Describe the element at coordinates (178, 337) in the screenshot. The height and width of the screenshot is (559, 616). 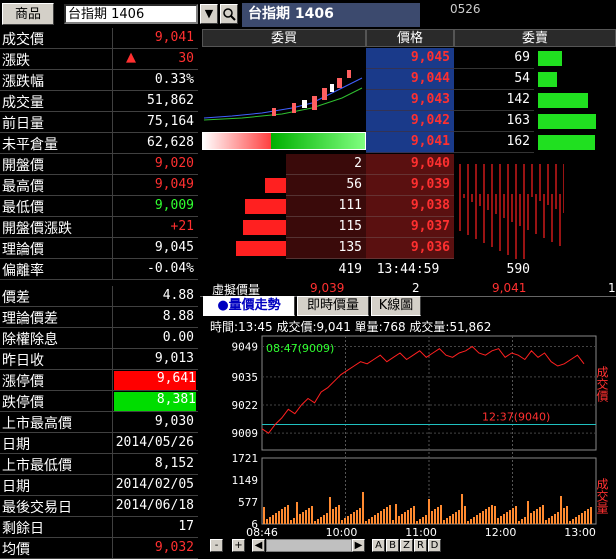
I see `quote-value: 0.00` at that location.